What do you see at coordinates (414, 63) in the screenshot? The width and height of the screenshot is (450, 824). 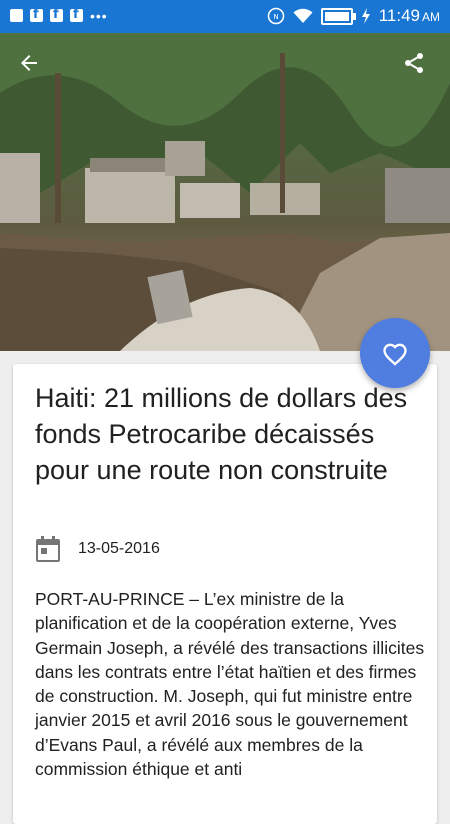 I see `share-icon` at bounding box center [414, 63].